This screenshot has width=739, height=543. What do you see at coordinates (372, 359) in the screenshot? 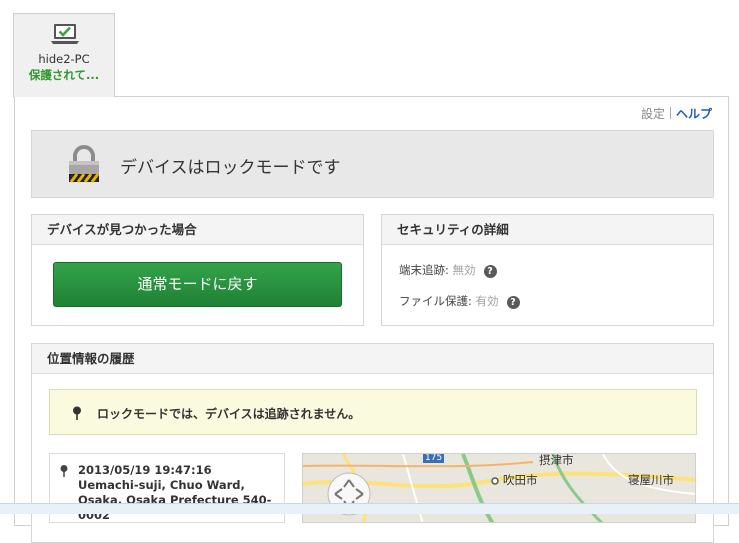
I see `location-history-header: 位置情報の履歴` at bounding box center [372, 359].